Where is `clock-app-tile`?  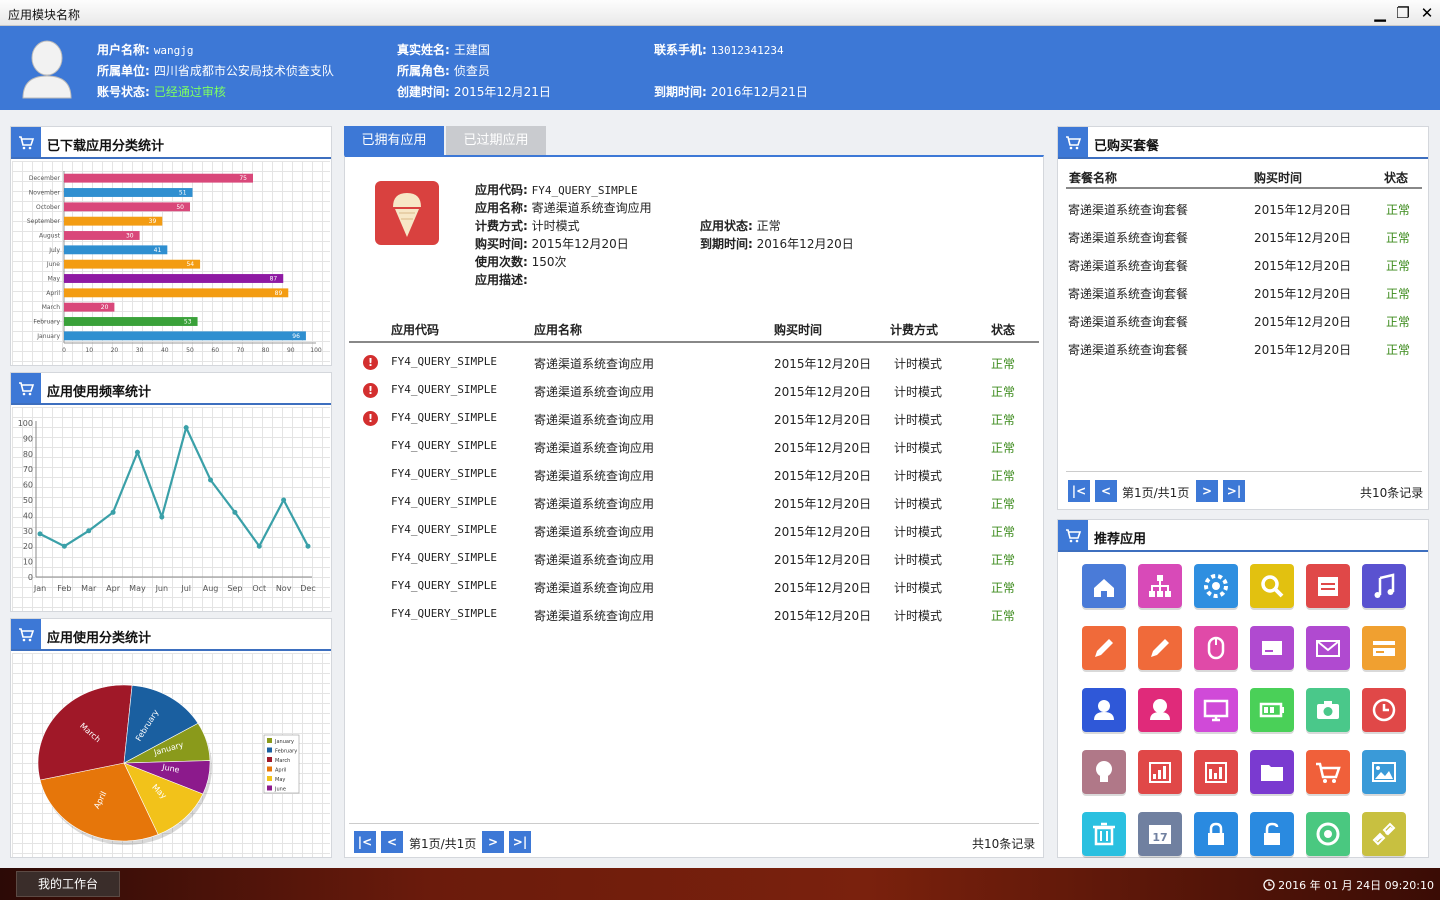
clock-app-tile is located at coordinates (1384, 710).